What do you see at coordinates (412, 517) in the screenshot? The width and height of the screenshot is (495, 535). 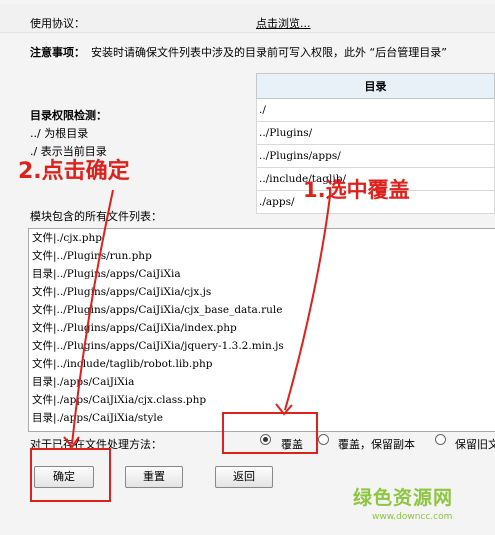 I see `watermark-url: www.downcc.com` at bounding box center [412, 517].